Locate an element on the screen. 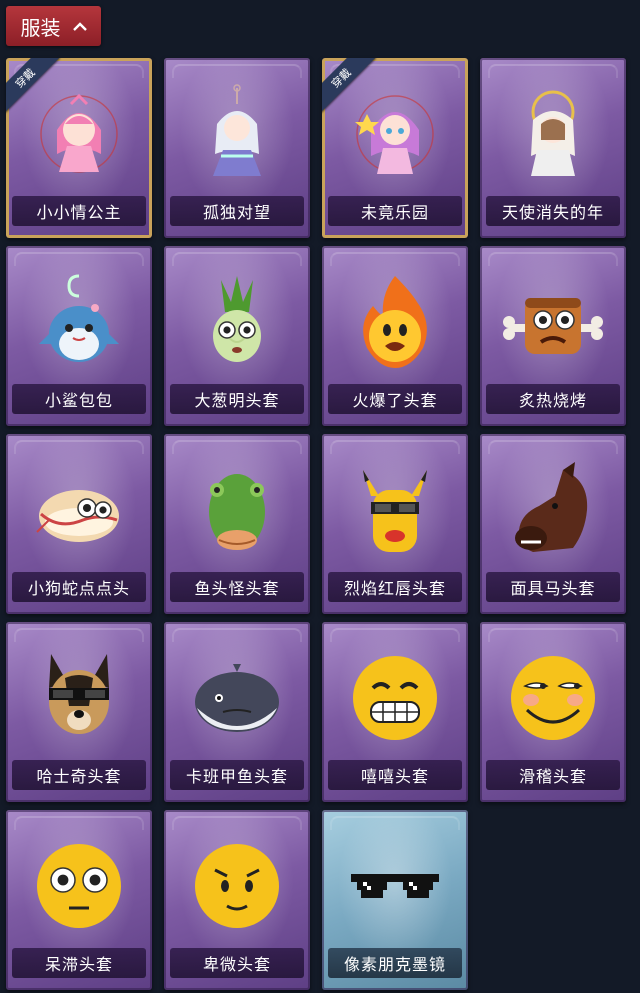 This screenshot has height=993, width=640. outfit-item-name: 孤独对望 is located at coordinates (237, 211).